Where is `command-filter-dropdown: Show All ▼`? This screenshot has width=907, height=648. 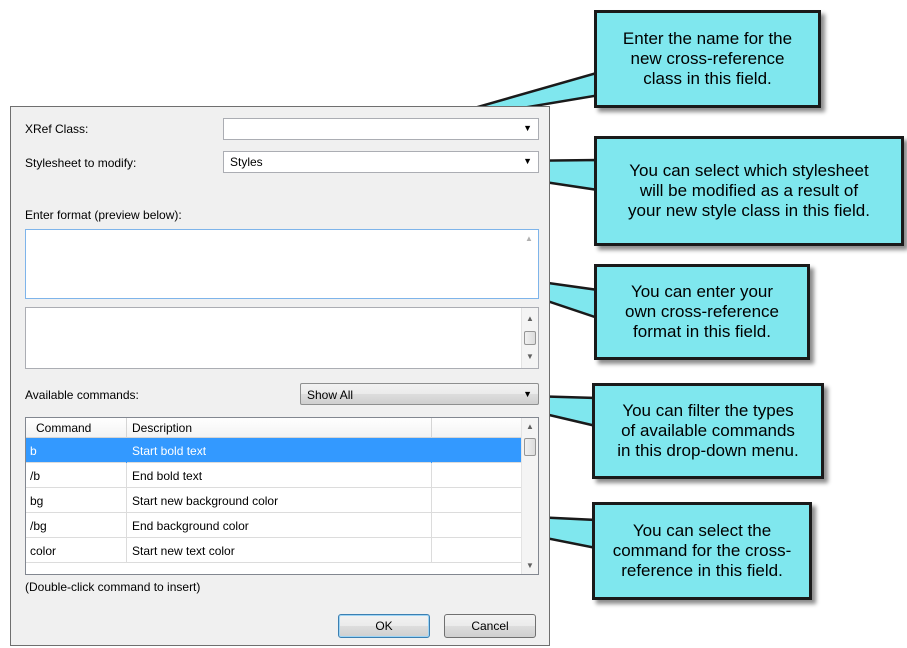
command-filter-dropdown: Show All ▼ is located at coordinates (419, 394).